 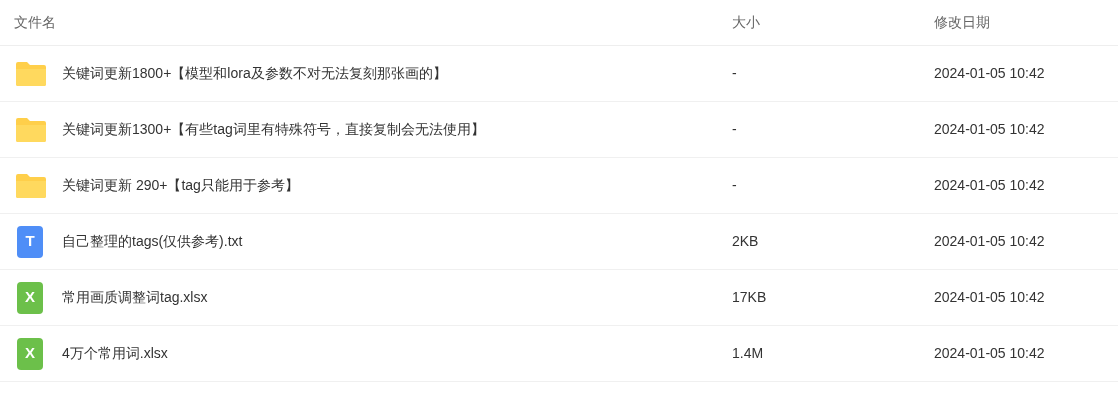 I want to click on file-name: 4万个常用词.xlsx, so click(x=115, y=353).